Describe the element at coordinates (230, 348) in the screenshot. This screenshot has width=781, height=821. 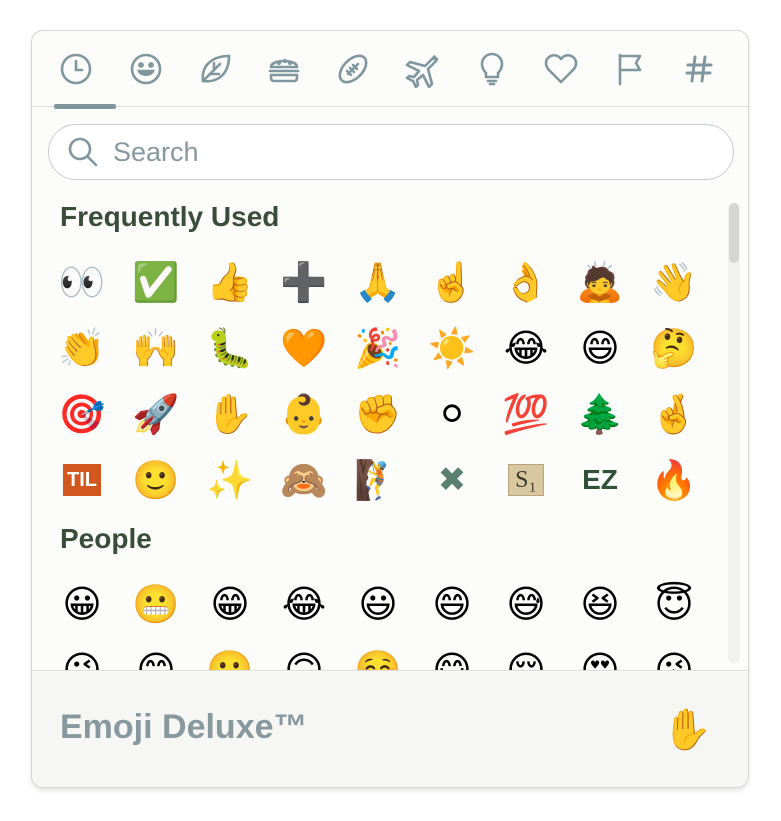
I see `emoji-button: 🐛` at that location.